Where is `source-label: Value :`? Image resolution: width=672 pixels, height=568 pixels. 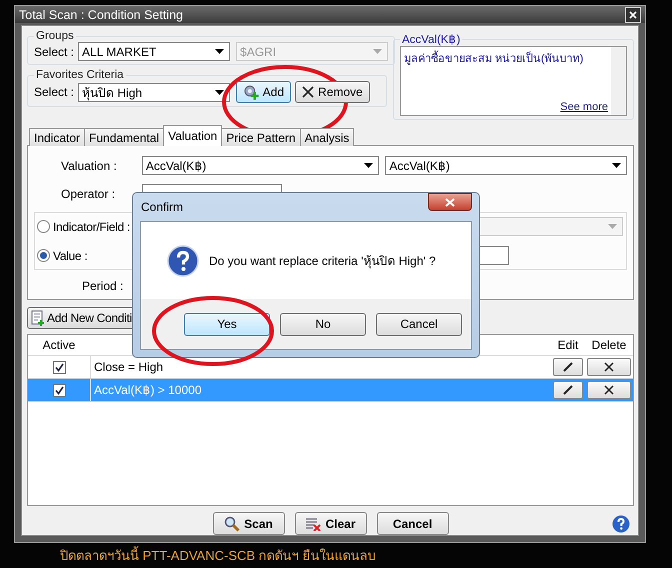 source-label: Value : is located at coordinates (70, 255).